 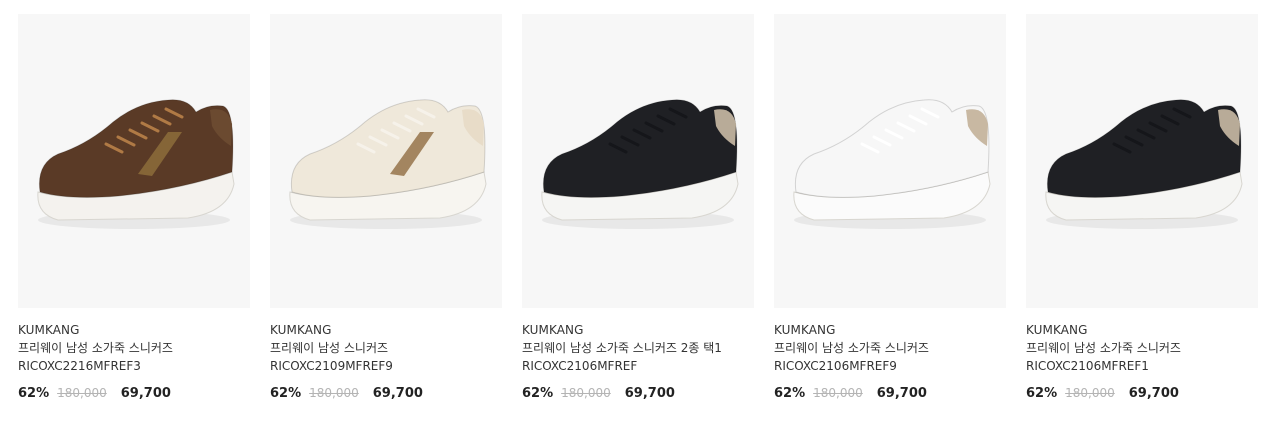 I want to click on product-name: 프리웨이 남성 소가죽 스니커즈 RICOXC2106MFREF1, so click(x=1142, y=357).